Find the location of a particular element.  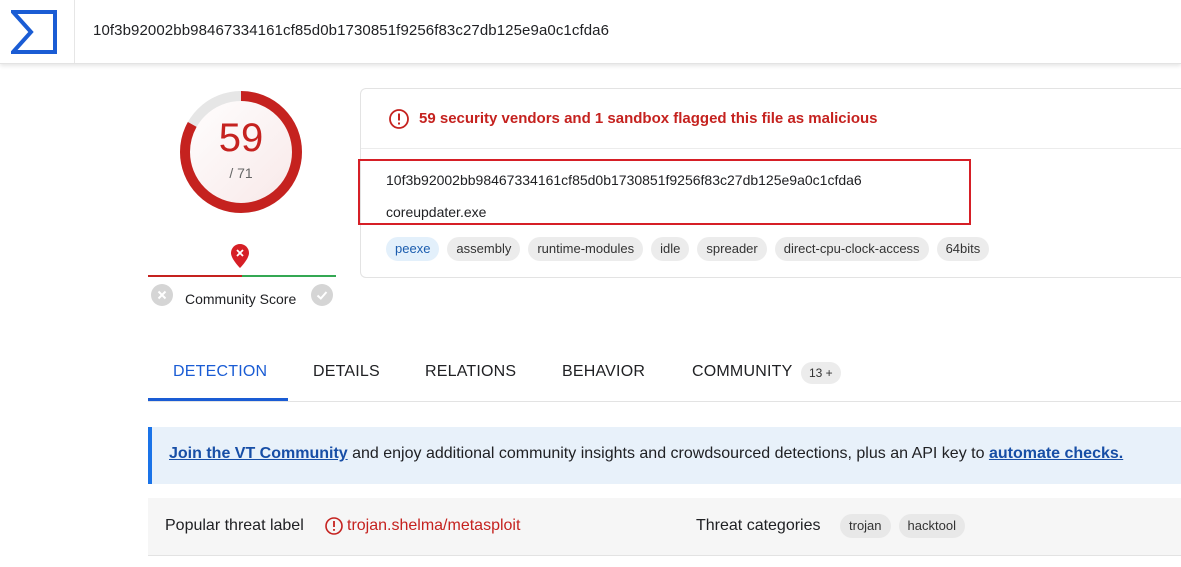

vote-harmful-button is located at coordinates (162, 295).